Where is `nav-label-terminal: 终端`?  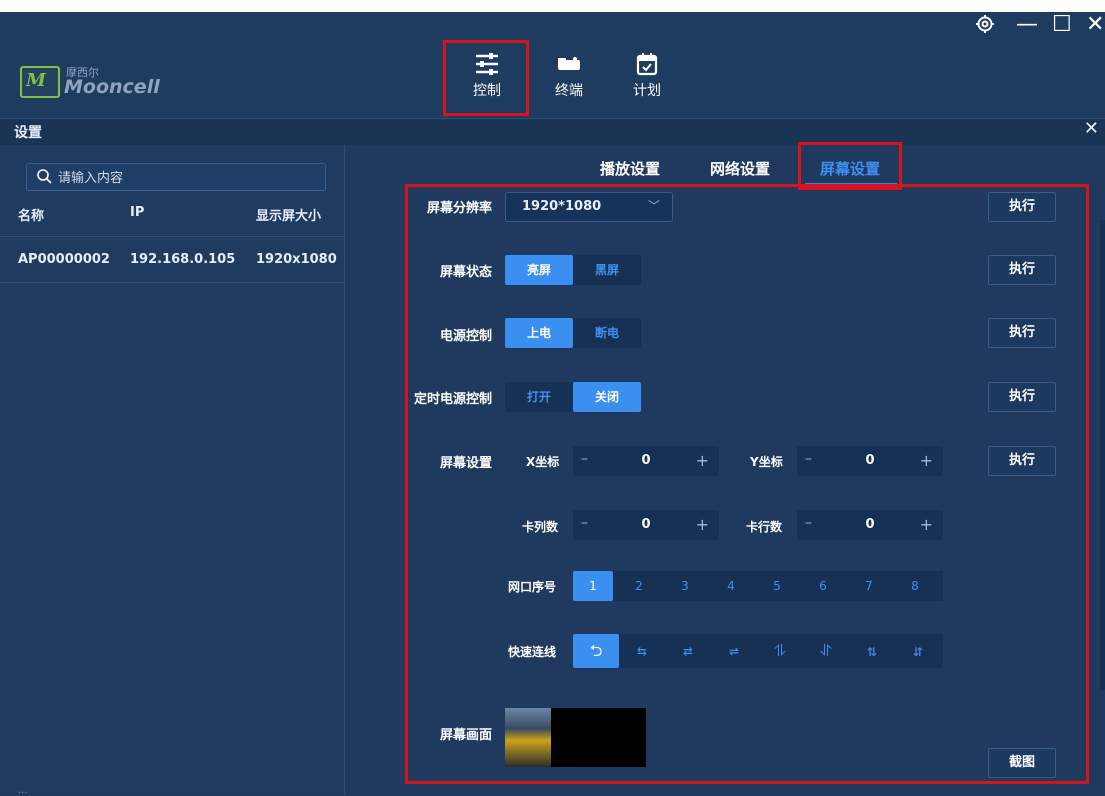 nav-label-terminal: 终端 is located at coordinates (569, 91).